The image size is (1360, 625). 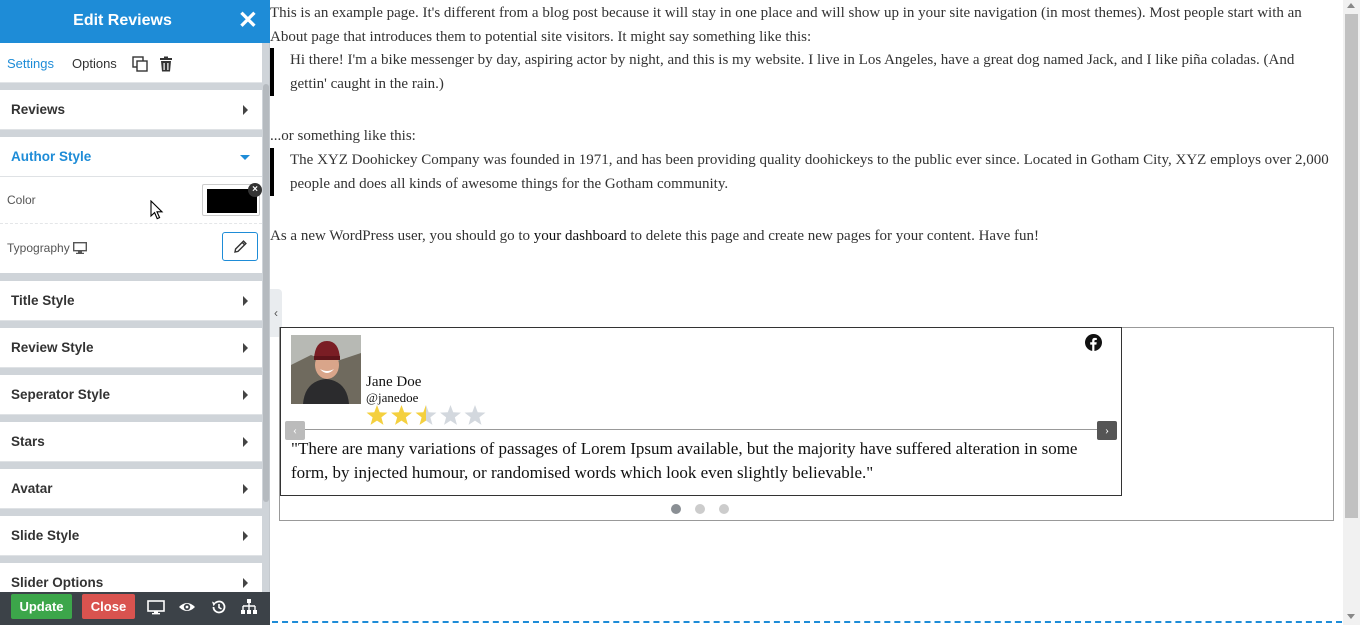 I want to click on tab-settings: Settings, so click(x=30, y=63).